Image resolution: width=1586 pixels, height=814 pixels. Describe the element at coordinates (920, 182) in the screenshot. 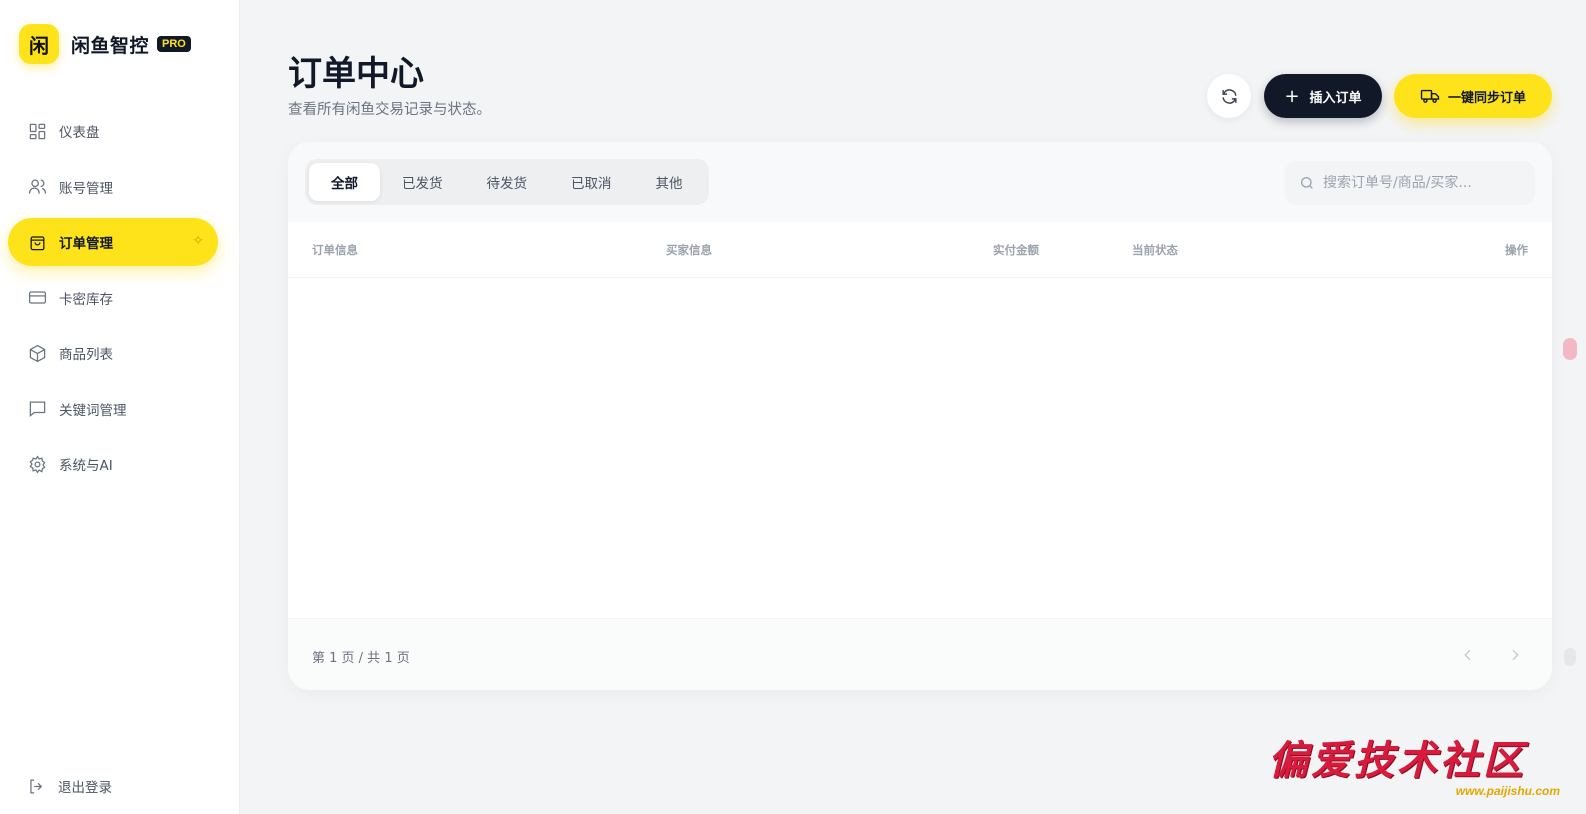

I see `card-toolbar: 全部 已发货 待发货 已取消 其他` at that location.